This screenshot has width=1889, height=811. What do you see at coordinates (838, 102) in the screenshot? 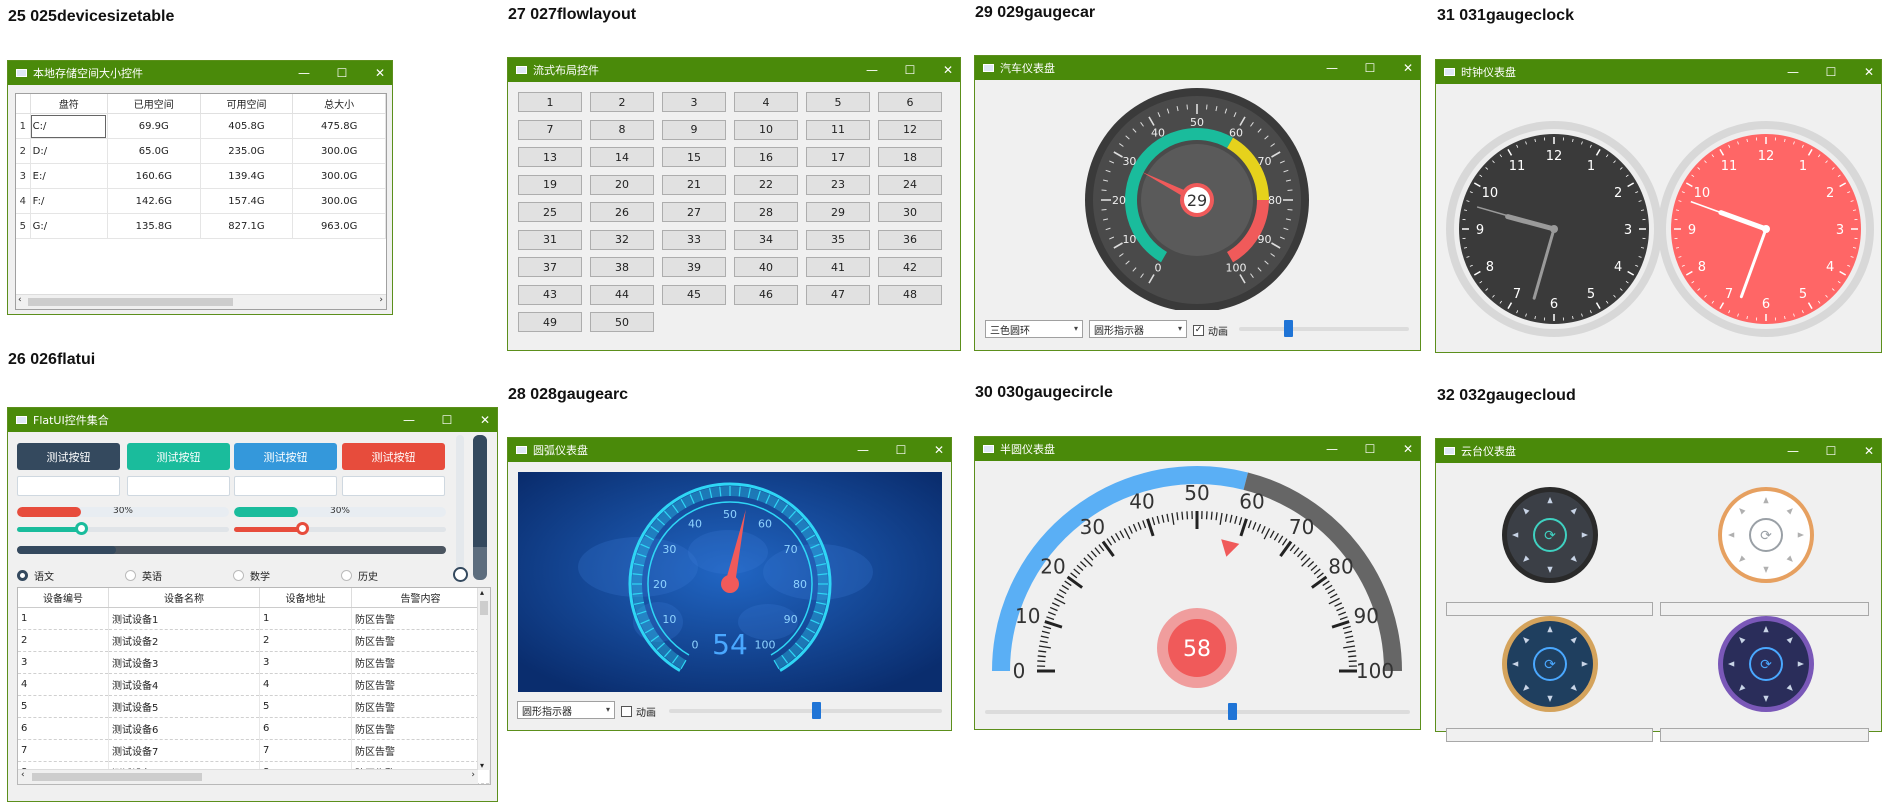
I see `flow-button-5: 5` at bounding box center [838, 102].